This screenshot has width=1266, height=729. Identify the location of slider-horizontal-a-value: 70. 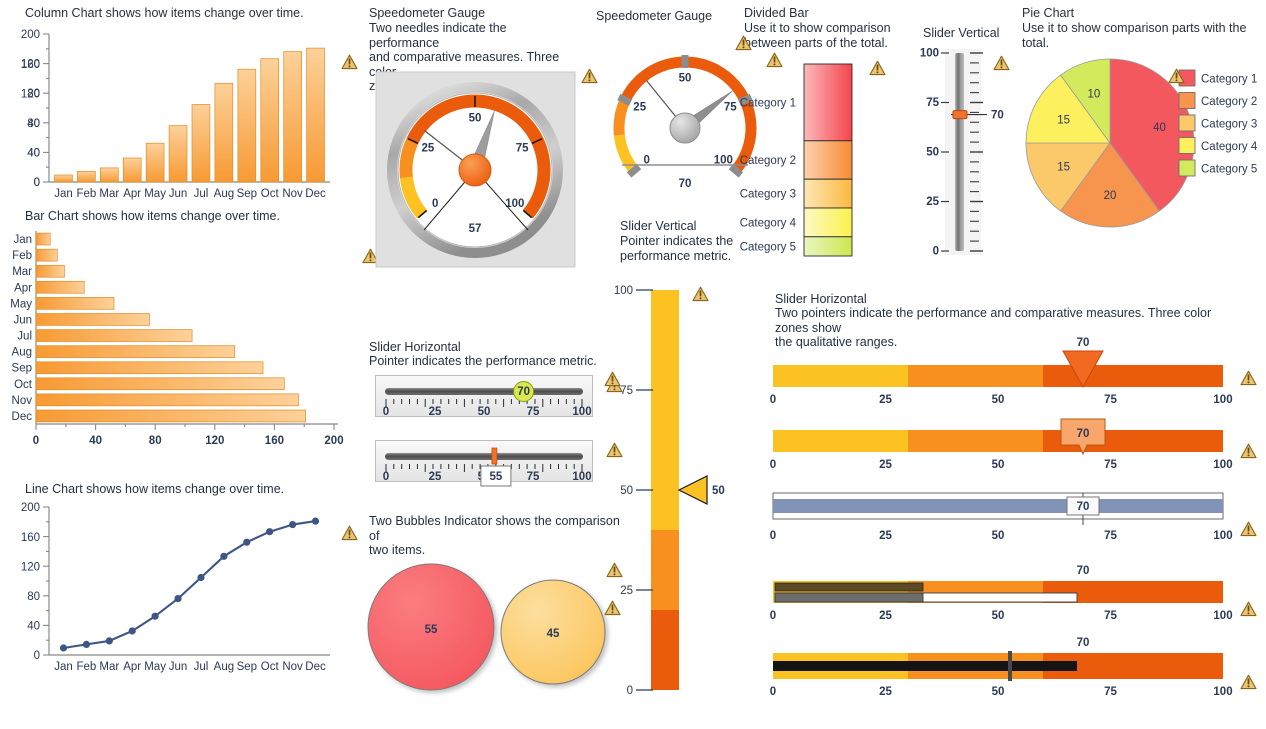
(523, 392).